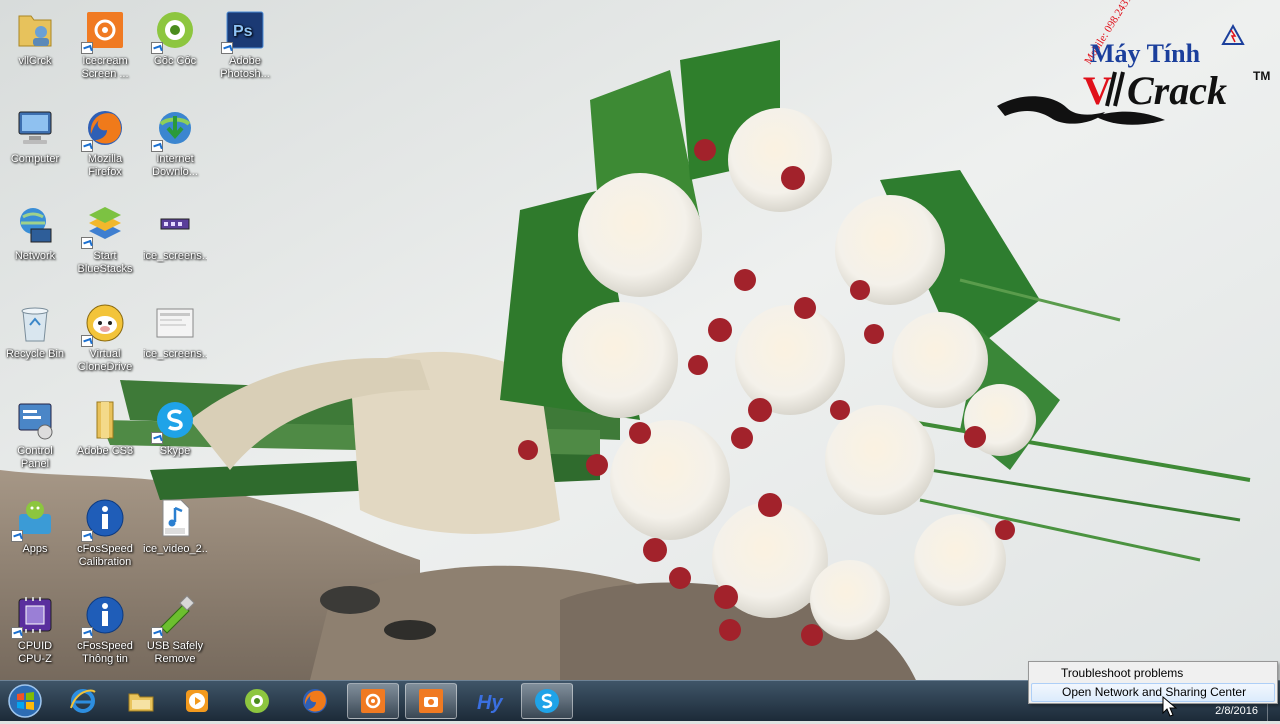  I want to click on menu-item-troubleshoot-problems: Troubleshoot problems, so click(1153, 673).